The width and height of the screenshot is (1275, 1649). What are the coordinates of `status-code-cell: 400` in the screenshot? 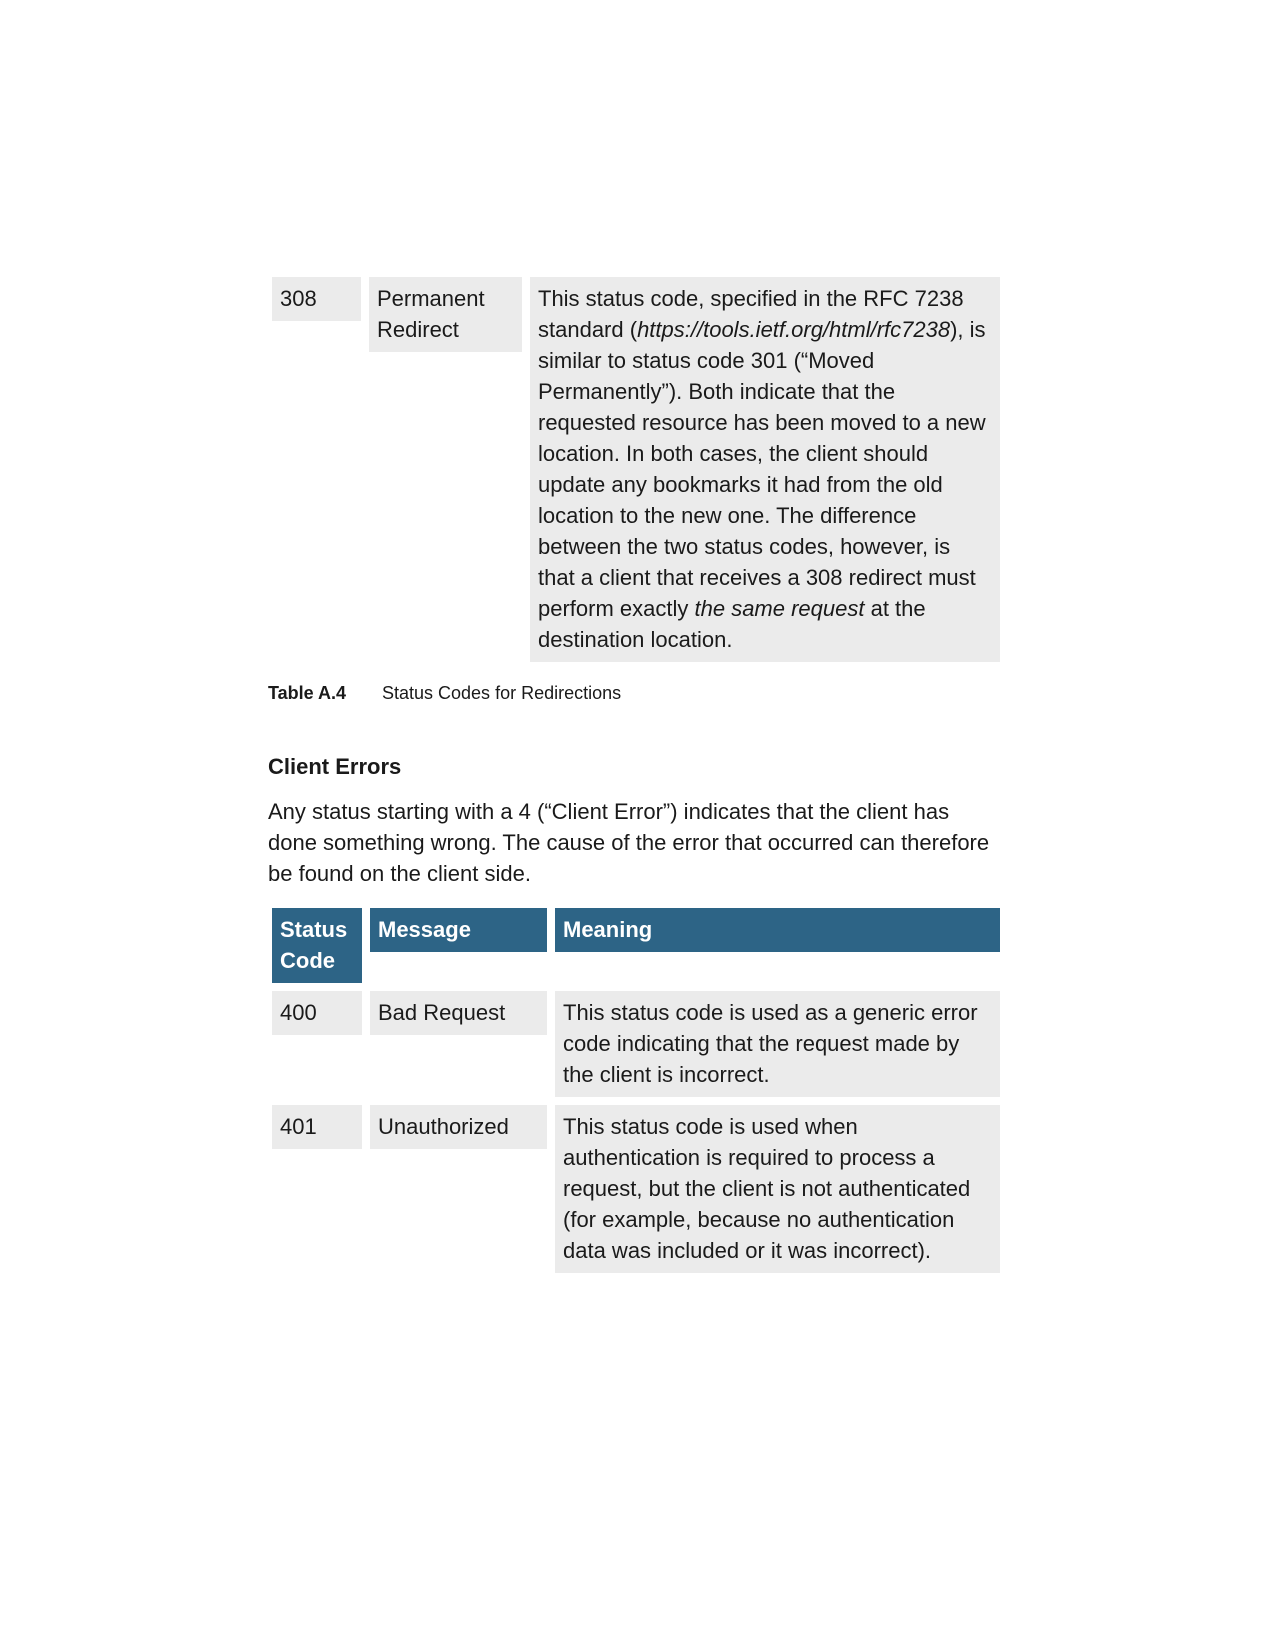 It's located at (317, 1013).